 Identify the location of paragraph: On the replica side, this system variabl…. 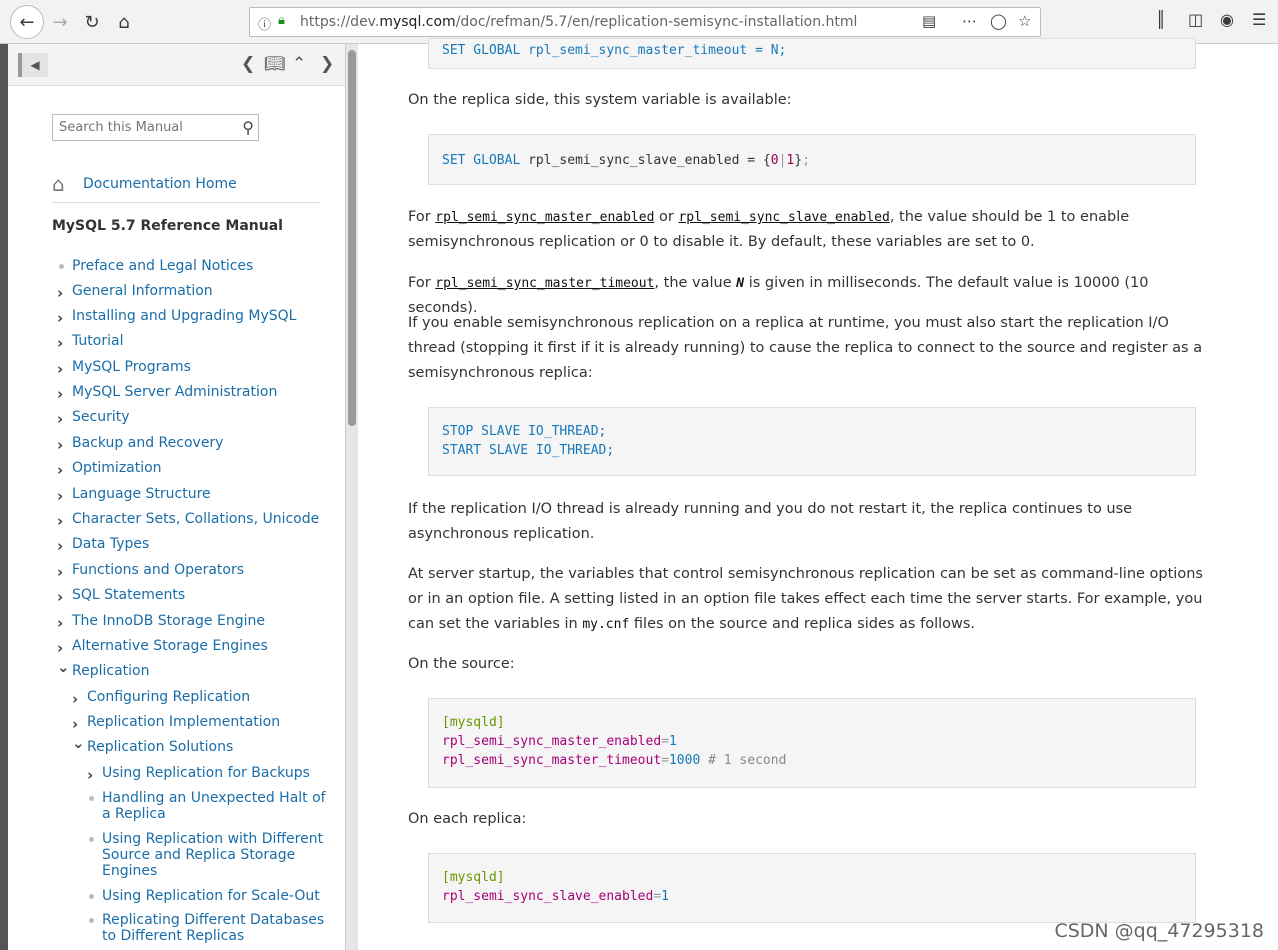
(600, 100).